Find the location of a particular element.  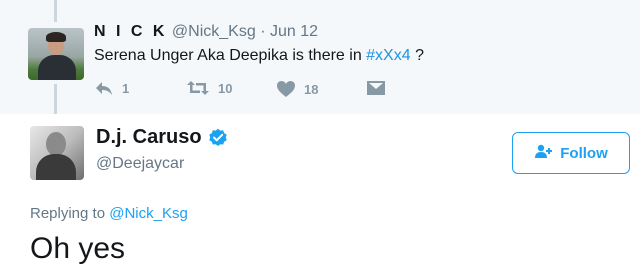

thread-line-top is located at coordinates (55, 11).